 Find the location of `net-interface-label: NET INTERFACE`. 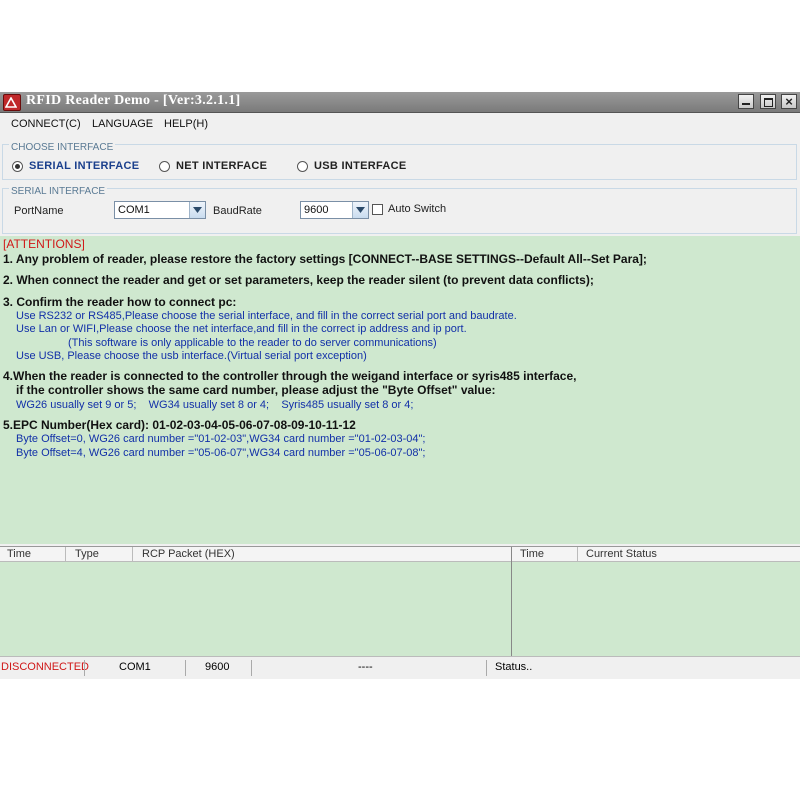

net-interface-label: NET INTERFACE is located at coordinates (222, 166).